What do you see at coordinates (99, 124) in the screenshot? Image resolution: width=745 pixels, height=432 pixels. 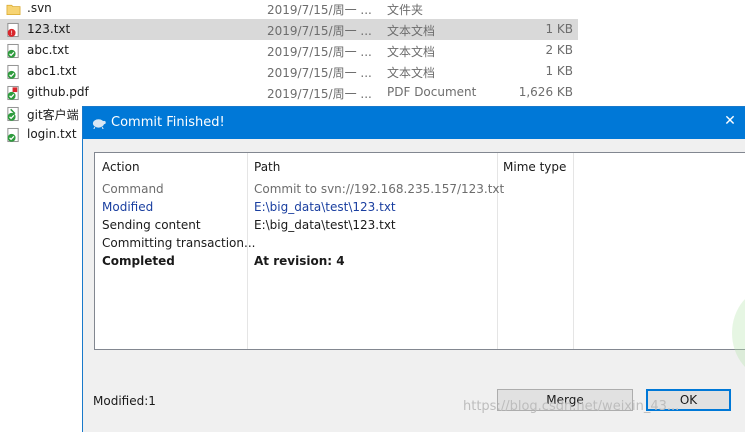 I see `tortoise-icon` at bounding box center [99, 124].